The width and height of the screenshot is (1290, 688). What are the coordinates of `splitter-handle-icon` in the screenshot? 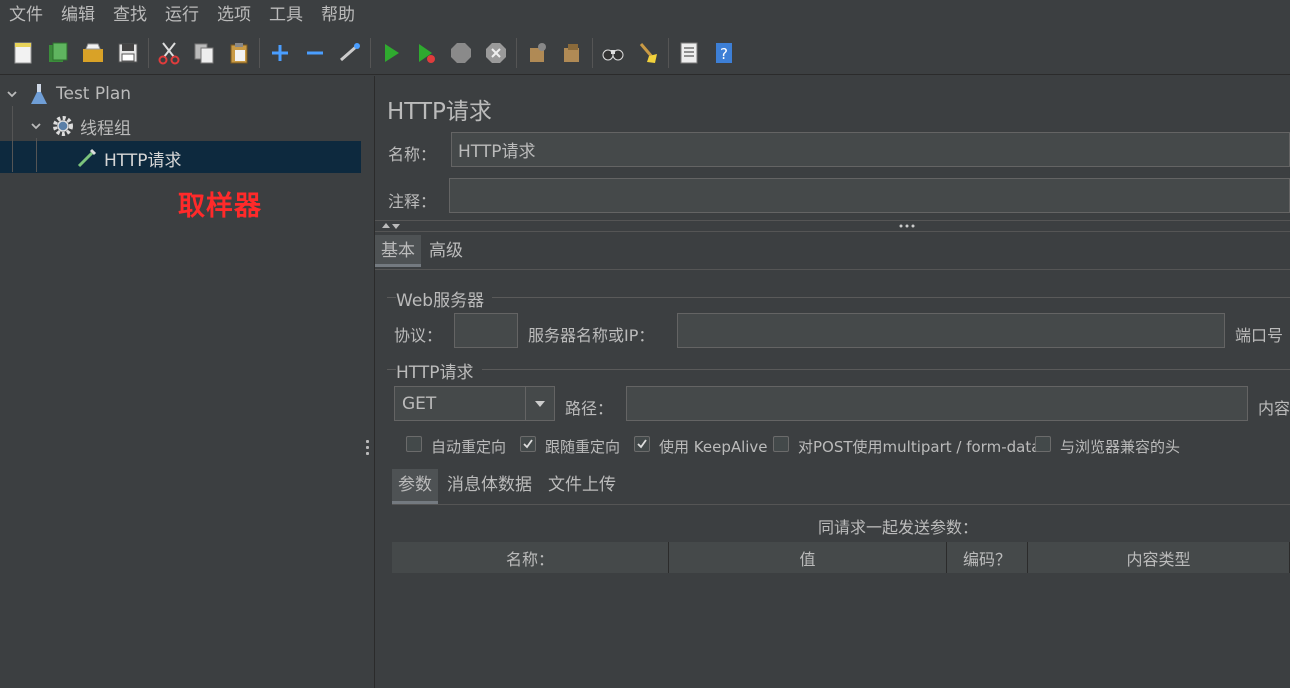 It's located at (367, 449).